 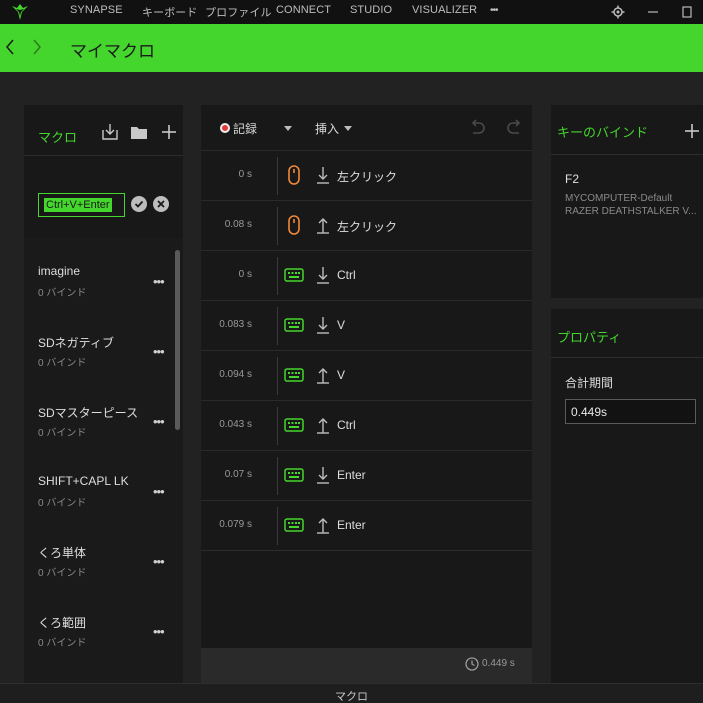 I want to click on import-icon, so click(x=110, y=132).